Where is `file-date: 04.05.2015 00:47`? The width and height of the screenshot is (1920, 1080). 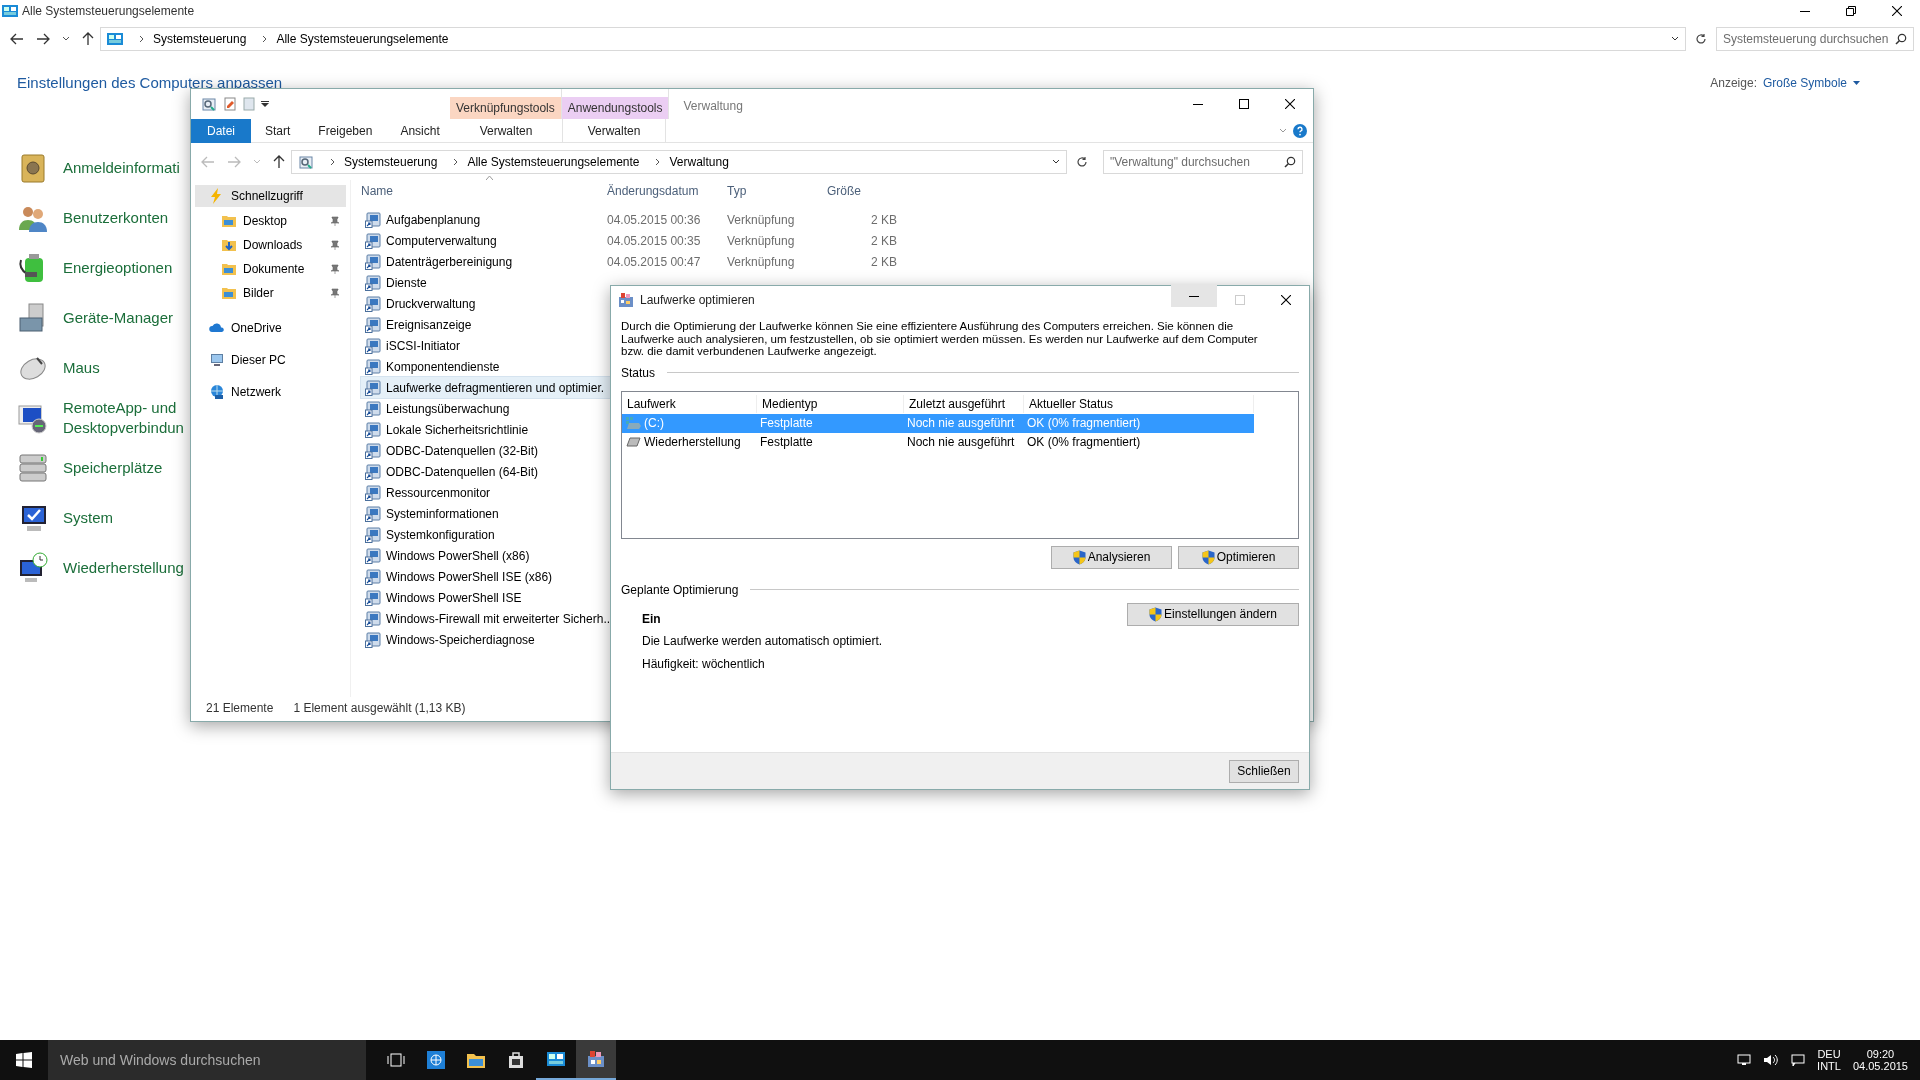
file-date: 04.05.2015 00:47 is located at coordinates (654, 262).